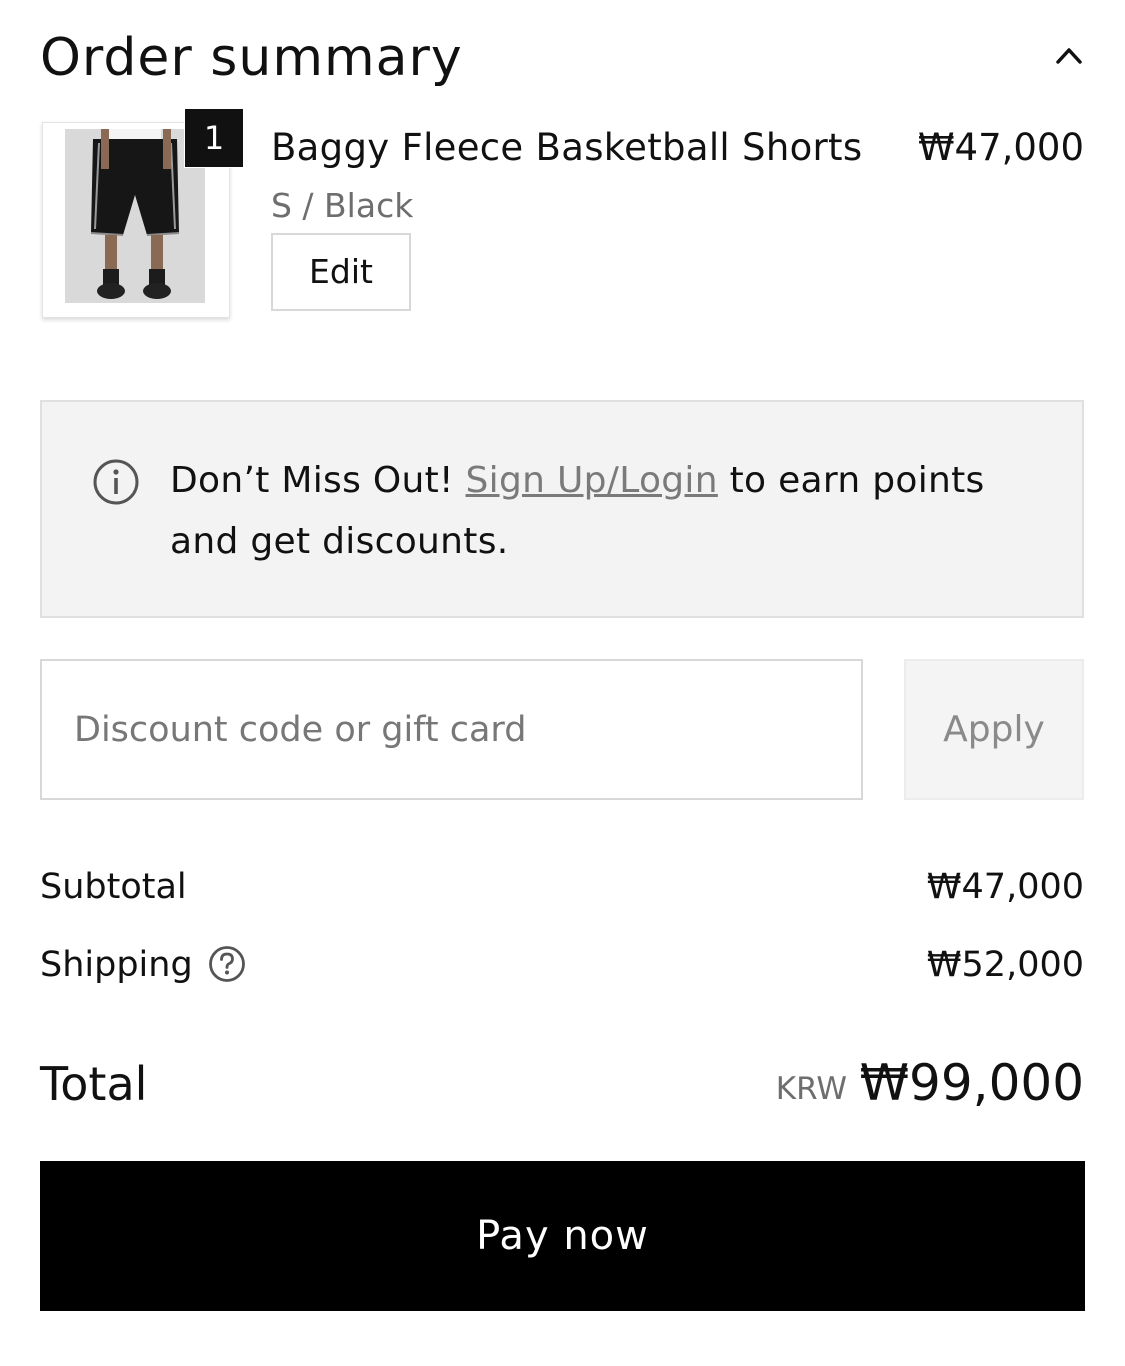 This screenshot has height=1366, width=1125. I want to click on pay-now-button: Pay now, so click(562, 1236).